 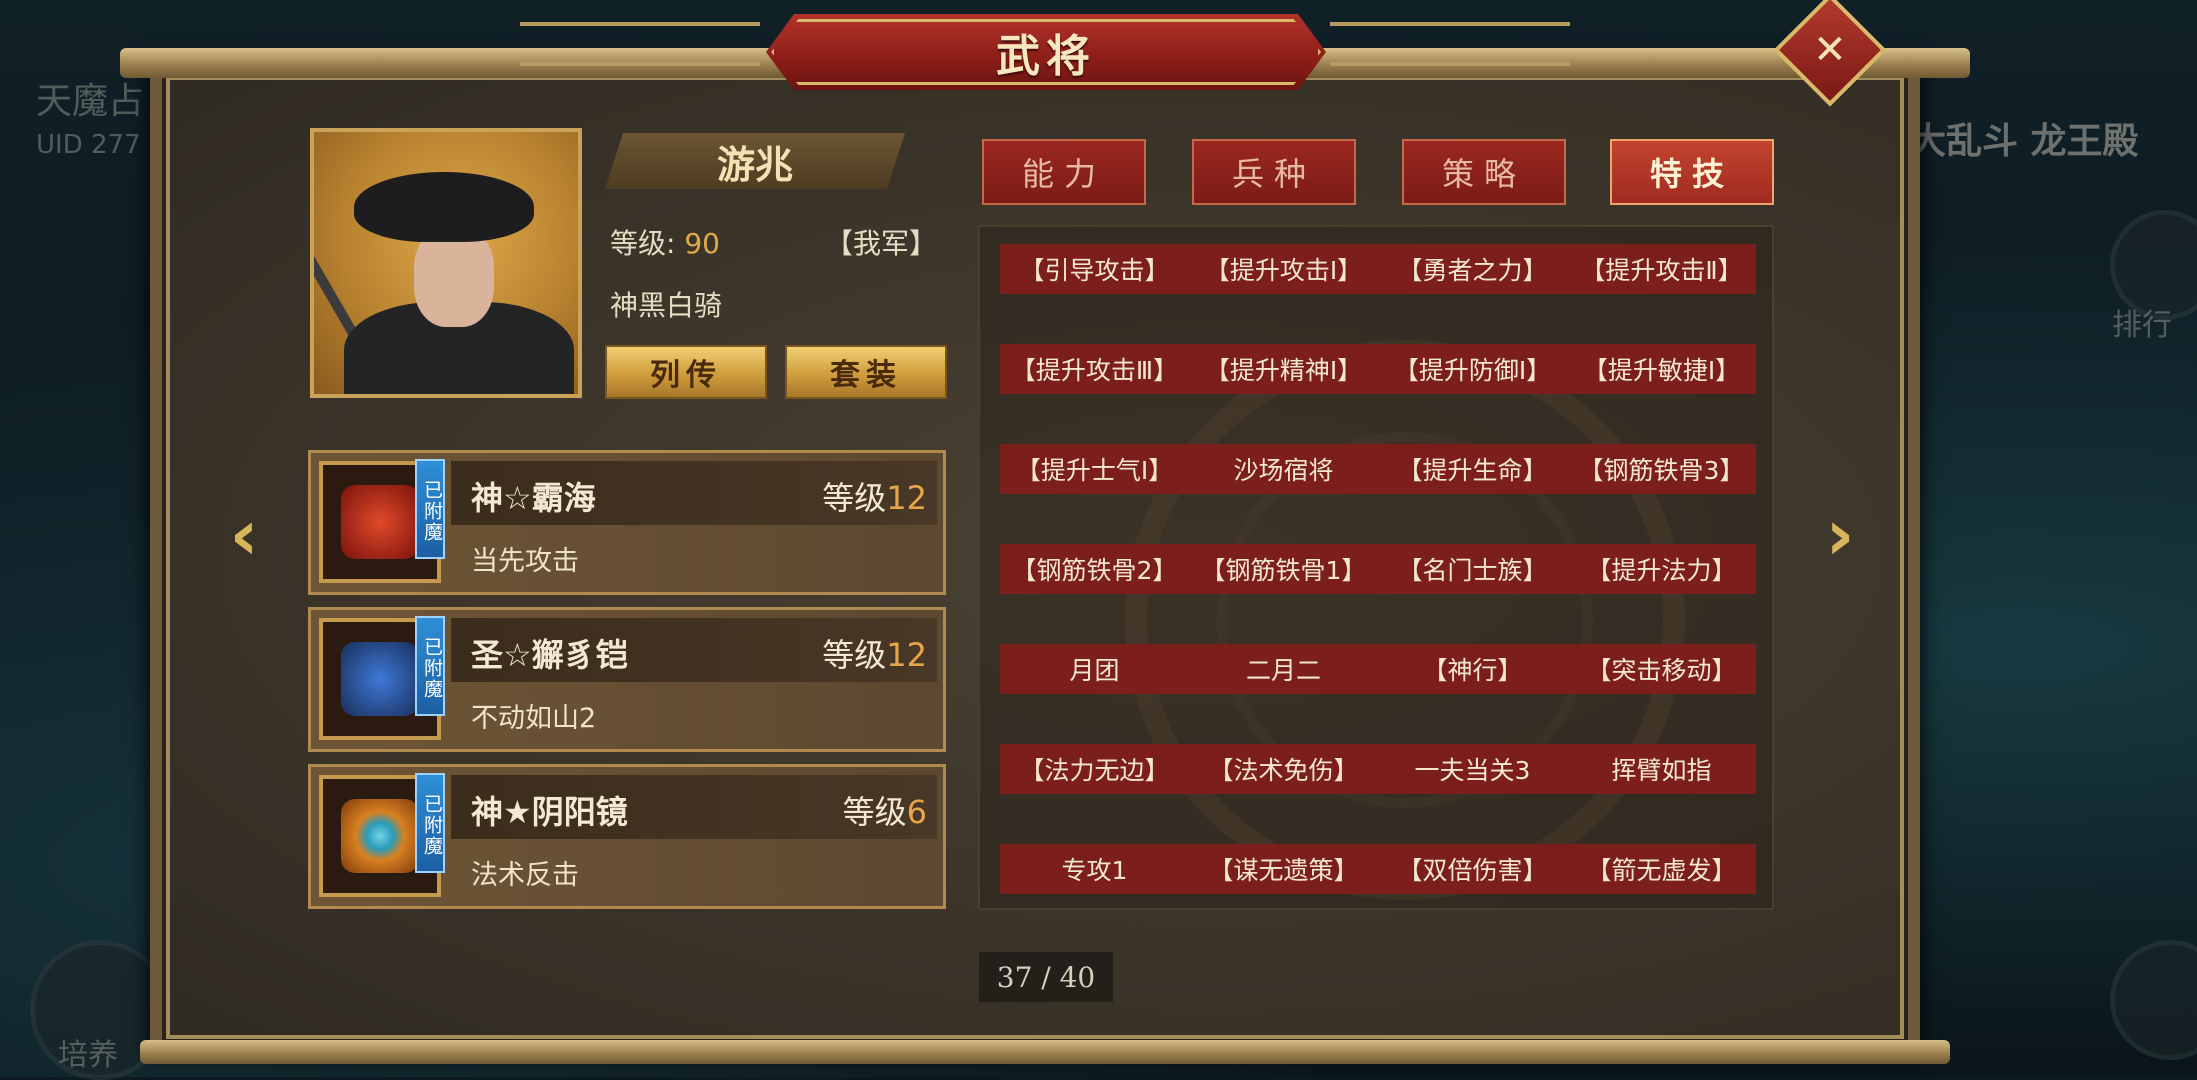 I want to click on skill-item: 【勇者之力】, so click(x=1472, y=269).